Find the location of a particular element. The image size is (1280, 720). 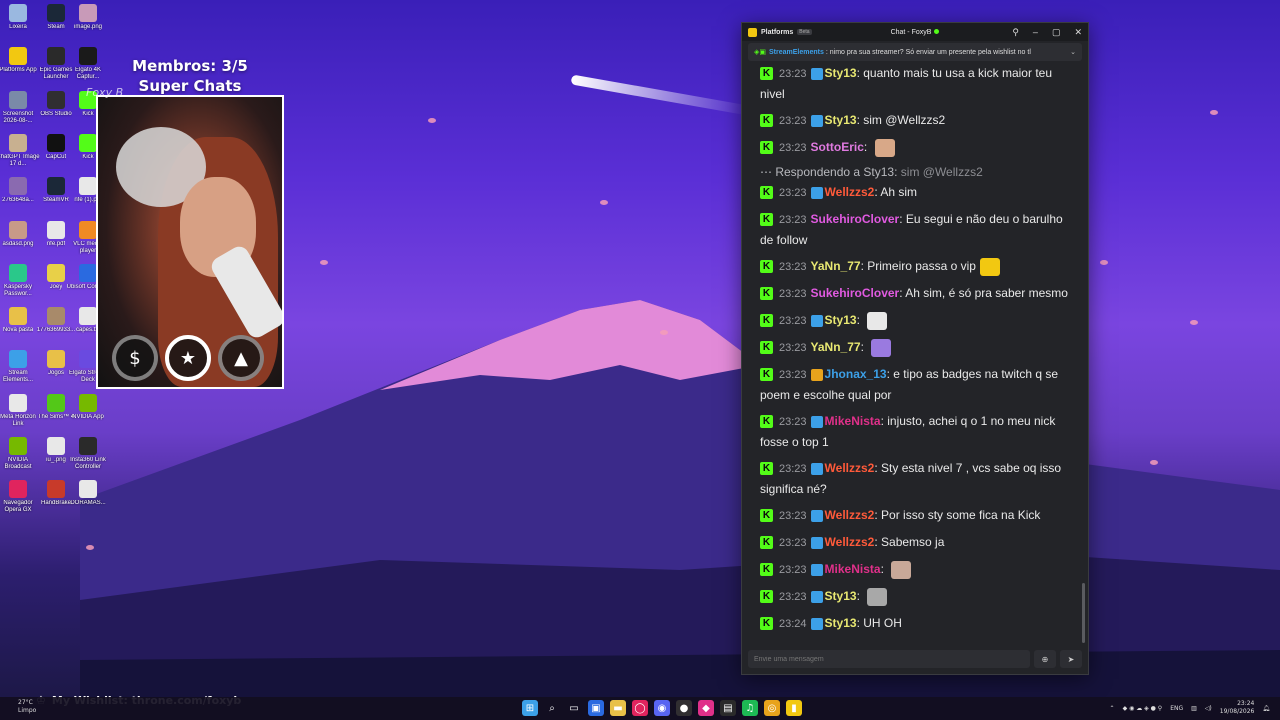

opera-icon: ◯ is located at coordinates (640, 708).